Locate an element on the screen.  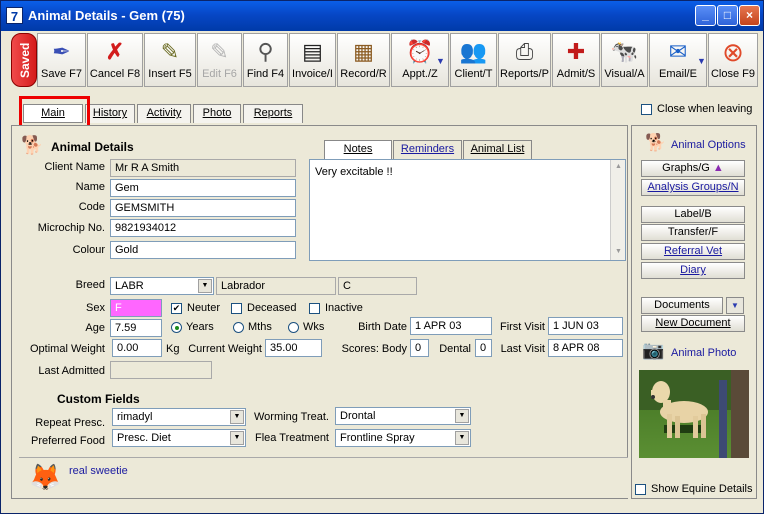
referral-vet-button: Referral Vet is located at coordinates (693, 251).